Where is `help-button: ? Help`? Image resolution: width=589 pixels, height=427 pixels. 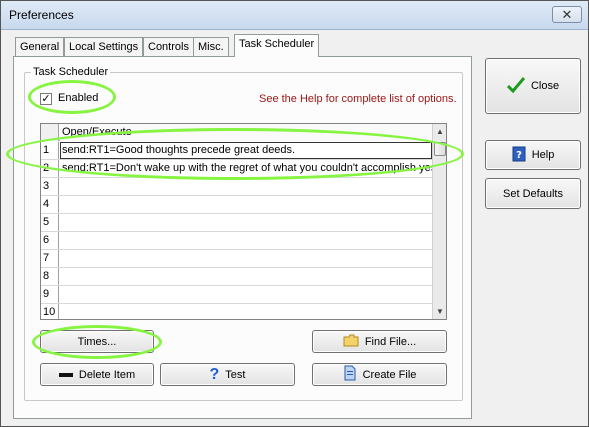
help-button: ? Help is located at coordinates (533, 155).